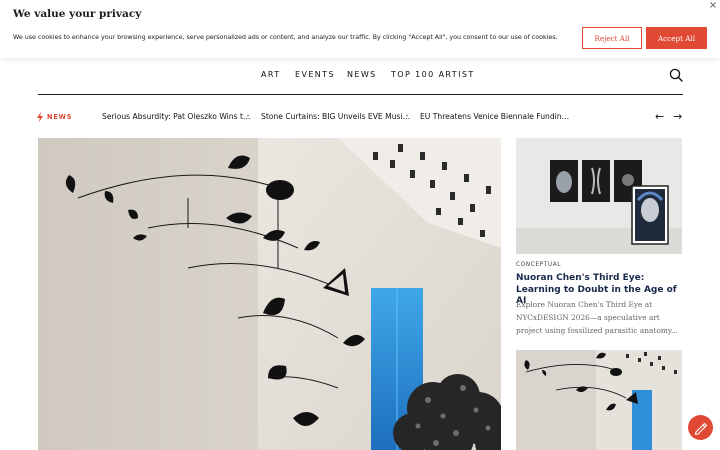  Describe the element at coordinates (40, 117) in the screenshot. I see `lightning-icon` at that location.